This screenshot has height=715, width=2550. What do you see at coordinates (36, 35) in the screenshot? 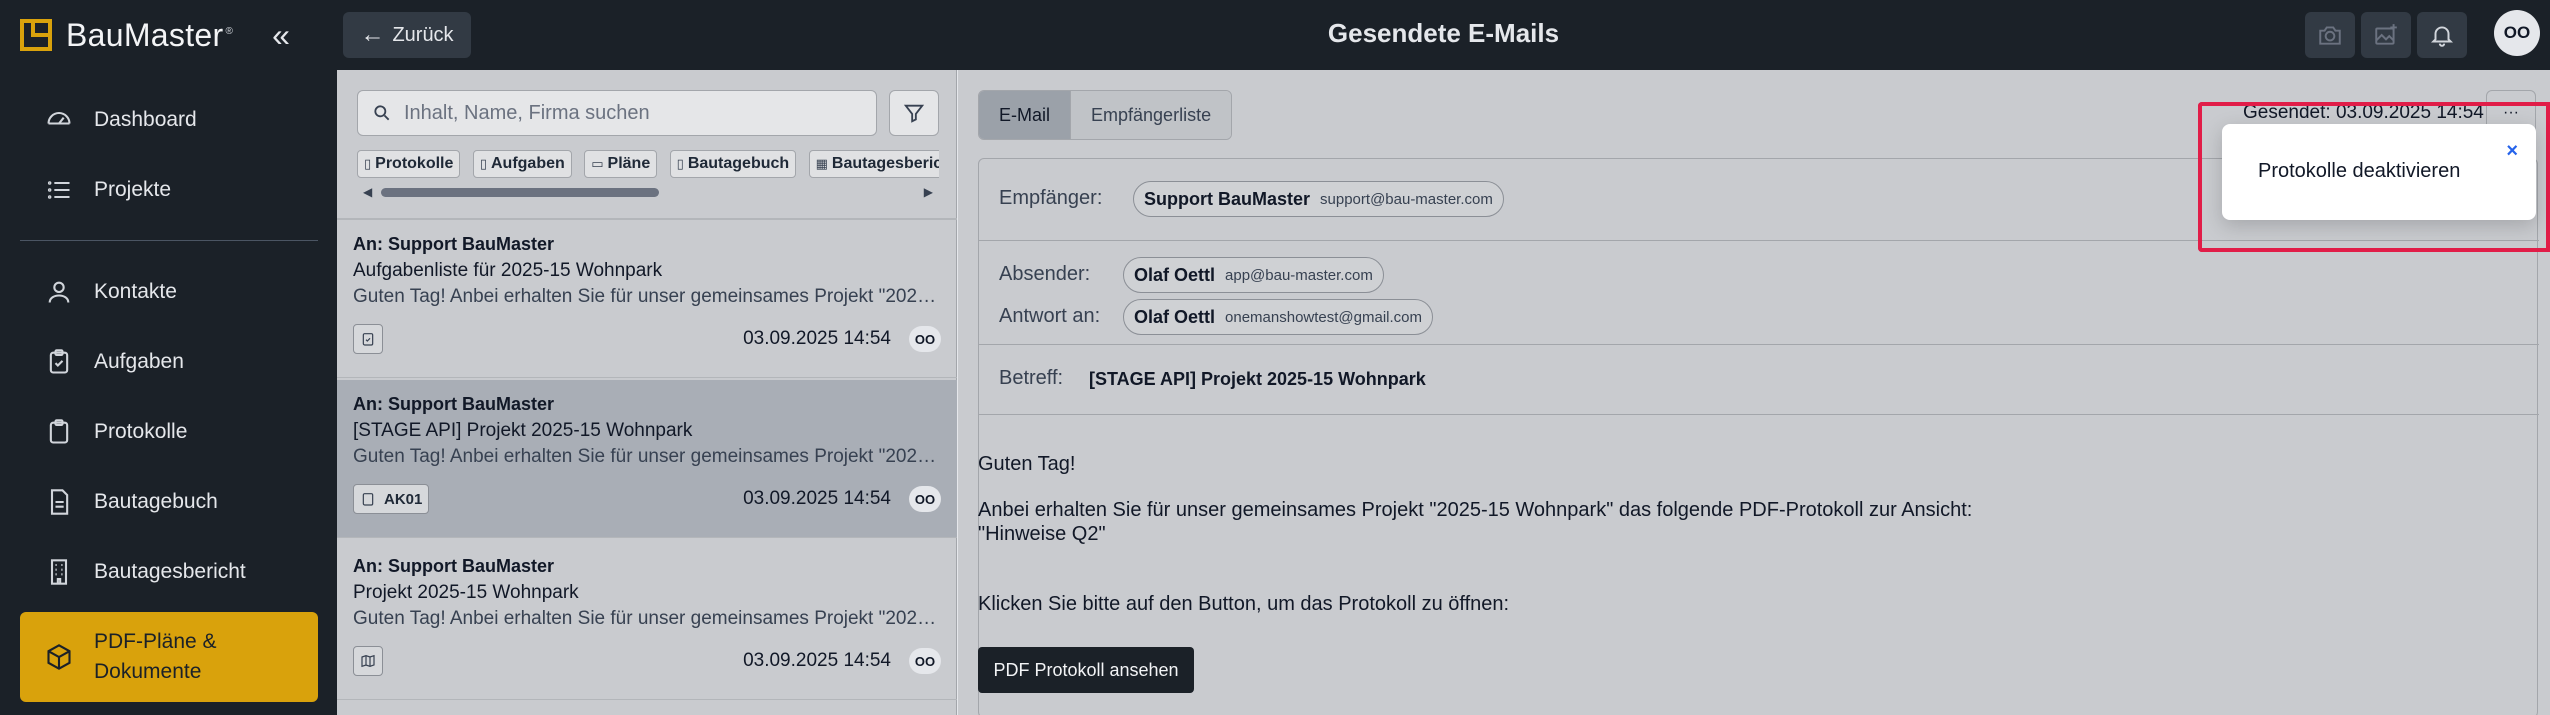
I see `logo-icon` at bounding box center [36, 35].